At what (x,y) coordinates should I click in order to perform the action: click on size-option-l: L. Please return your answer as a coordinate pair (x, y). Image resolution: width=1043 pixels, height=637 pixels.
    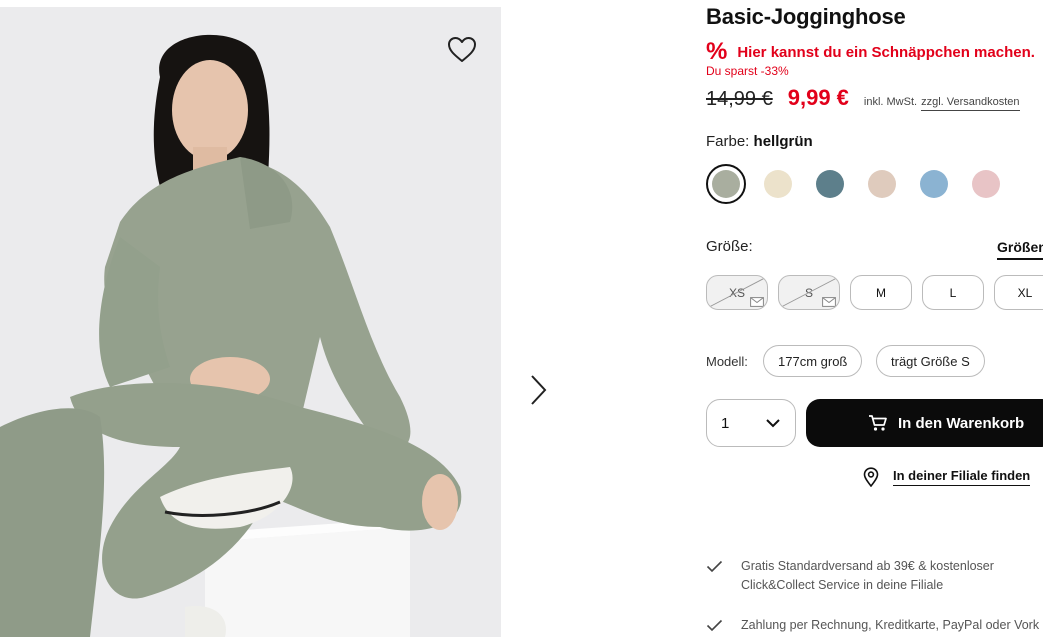
    Looking at the image, I should click on (953, 292).